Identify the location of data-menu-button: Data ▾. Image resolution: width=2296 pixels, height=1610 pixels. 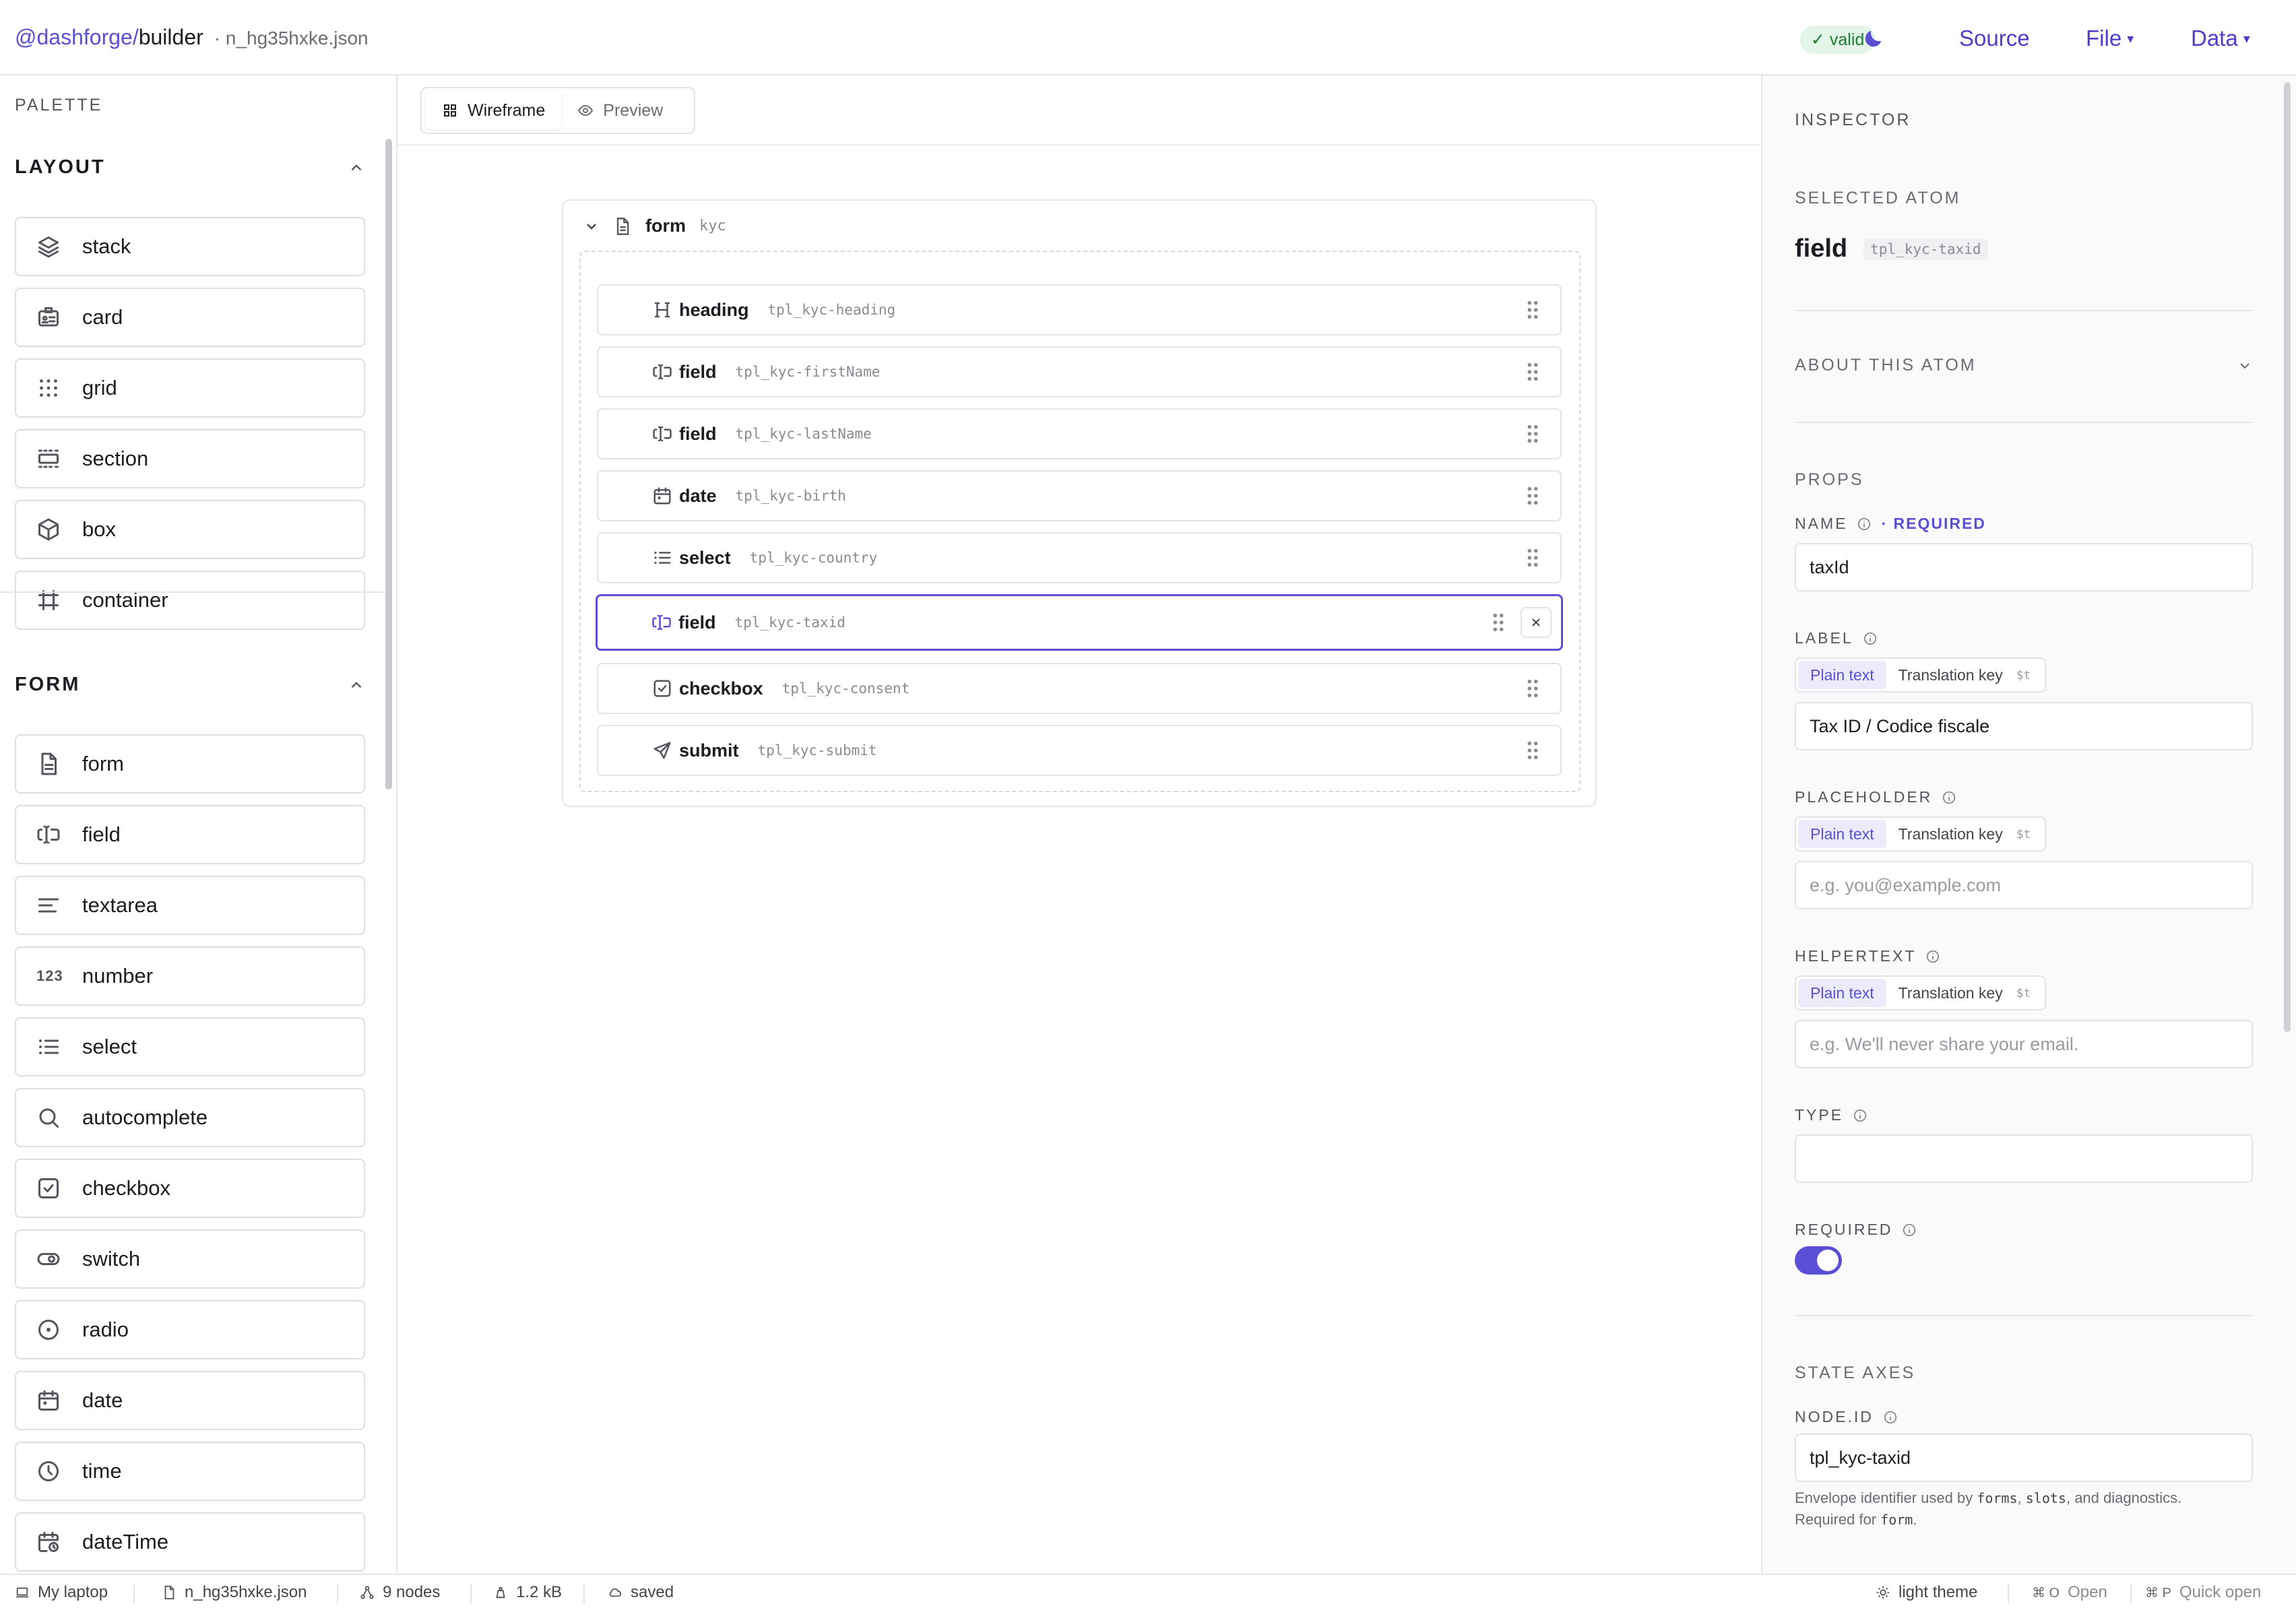
(2220, 38).